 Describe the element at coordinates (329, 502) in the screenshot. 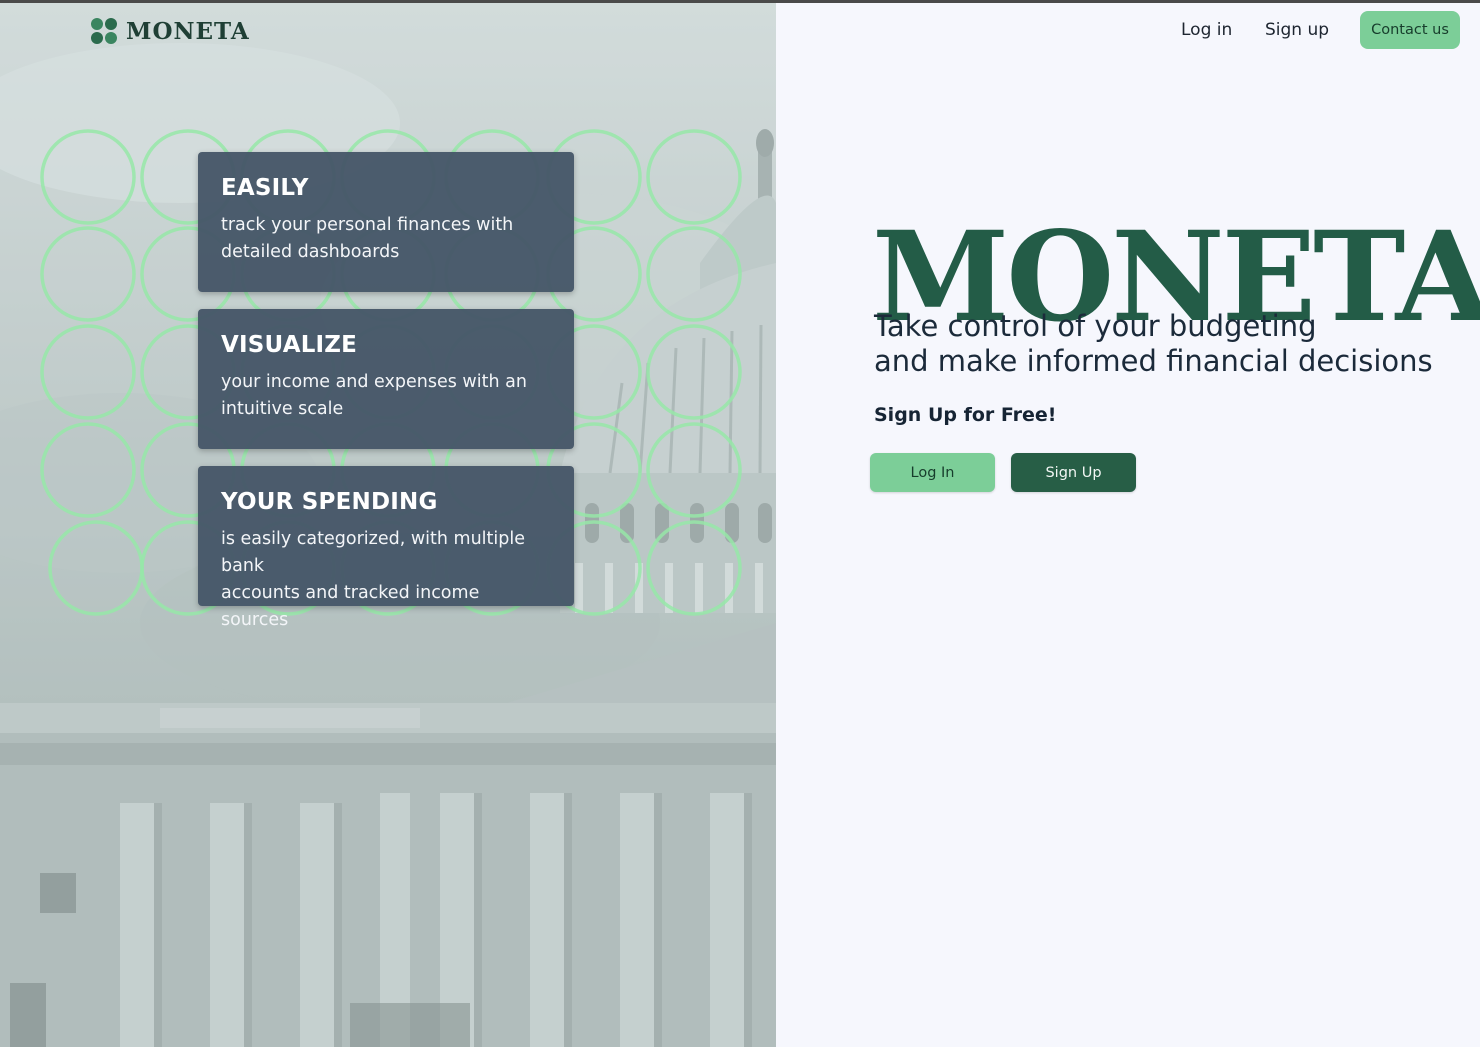

I see `feature-title: YOUR SPENDING` at that location.